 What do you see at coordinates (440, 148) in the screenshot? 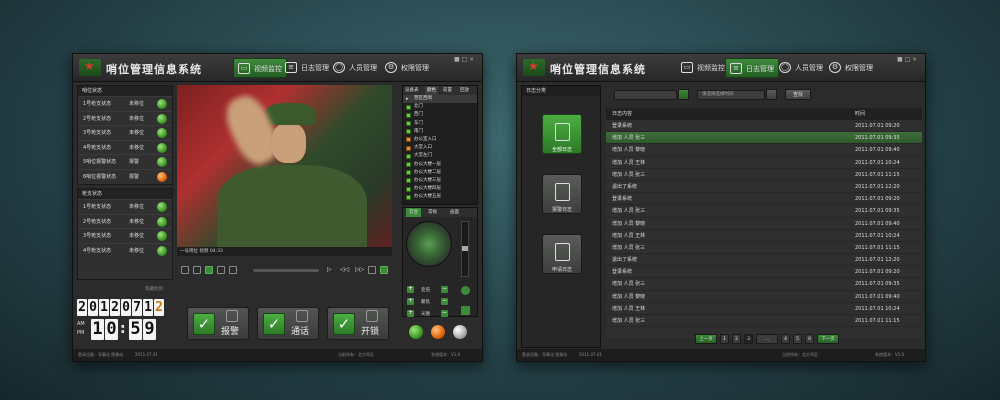
I see `device-item: 大堂入口` at bounding box center [440, 148].